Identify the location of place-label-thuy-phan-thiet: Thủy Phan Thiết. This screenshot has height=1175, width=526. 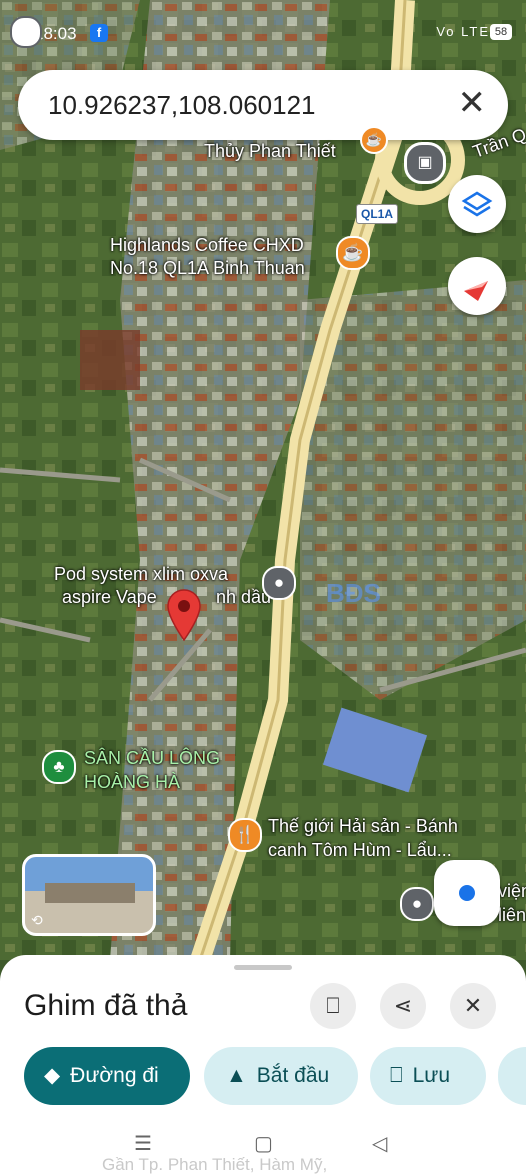
(270, 151).